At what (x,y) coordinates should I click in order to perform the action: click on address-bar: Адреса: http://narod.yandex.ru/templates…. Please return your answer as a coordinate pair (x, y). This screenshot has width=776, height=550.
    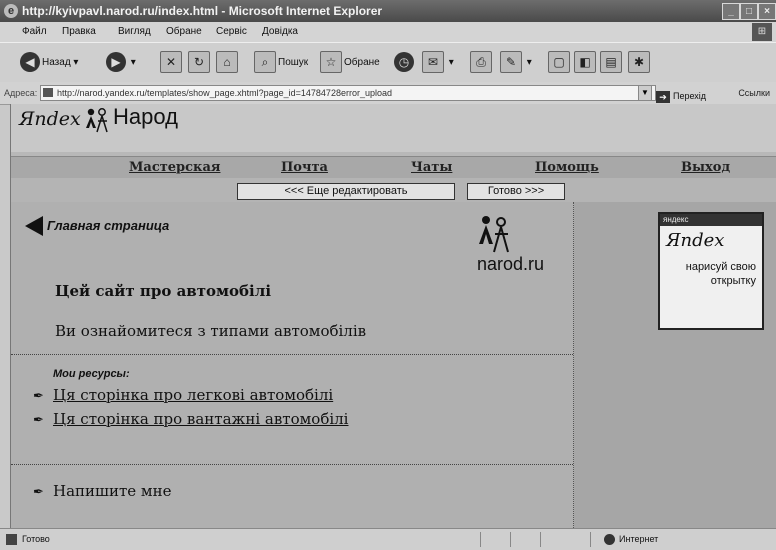
    Looking at the image, I should click on (388, 93).